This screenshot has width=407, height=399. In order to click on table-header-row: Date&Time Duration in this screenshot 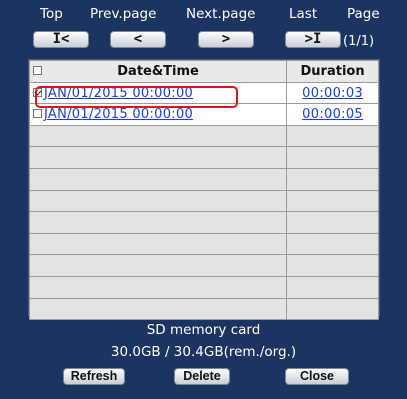, I will do `click(203, 71)`.